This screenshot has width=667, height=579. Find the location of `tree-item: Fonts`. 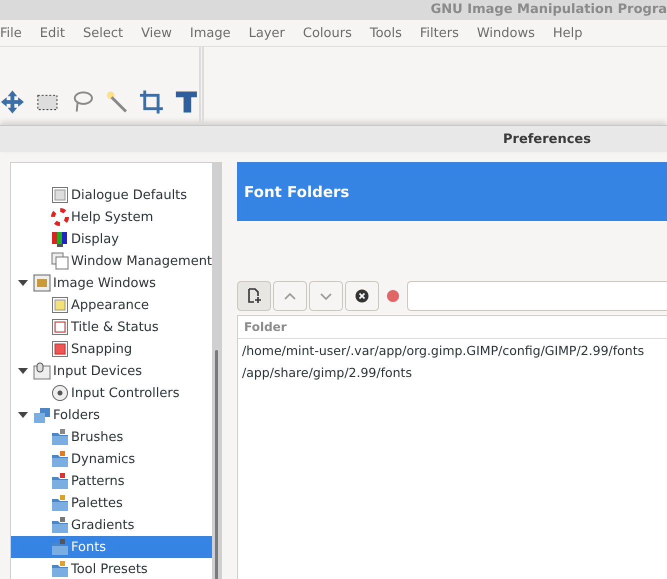

tree-item: Fonts is located at coordinates (111, 547).